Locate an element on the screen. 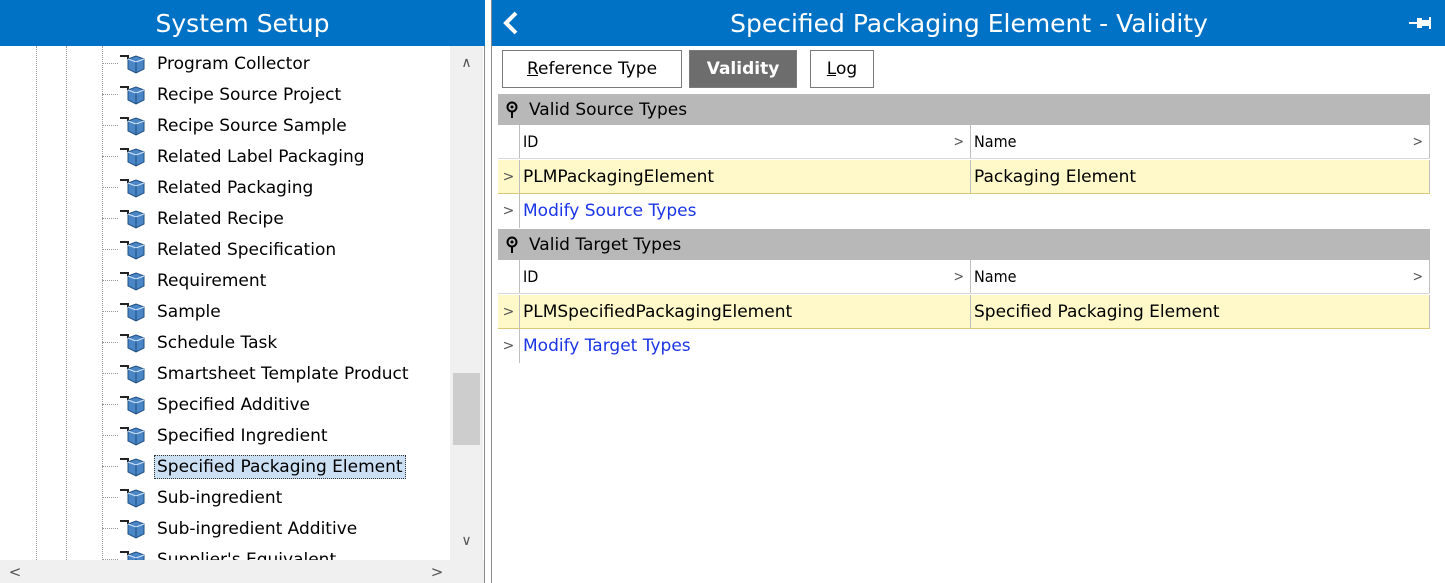 Image resolution: width=1445 pixels, height=583 pixels. tree-item-label: Specified Ingredient is located at coordinates (242, 436).